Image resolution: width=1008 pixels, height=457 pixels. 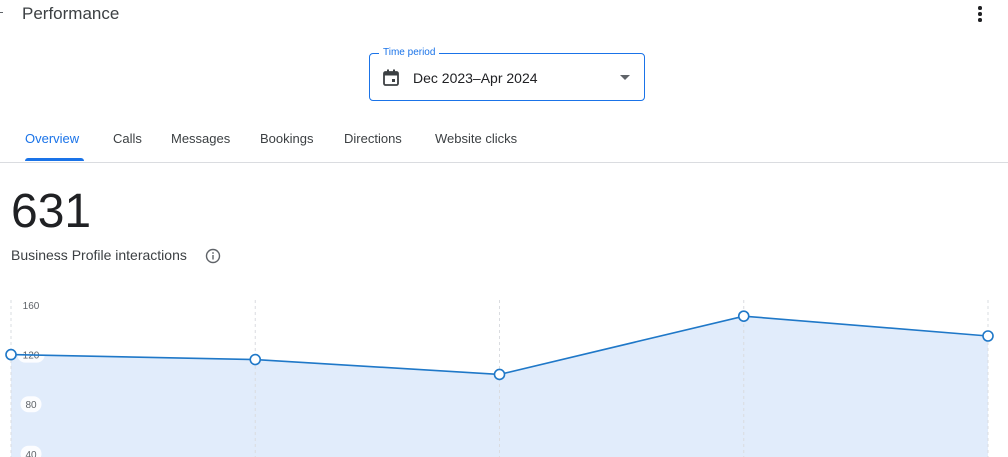 What do you see at coordinates (504, 15) in the screenshot?
I see `header: Performance` at bounding box center [504, 15].